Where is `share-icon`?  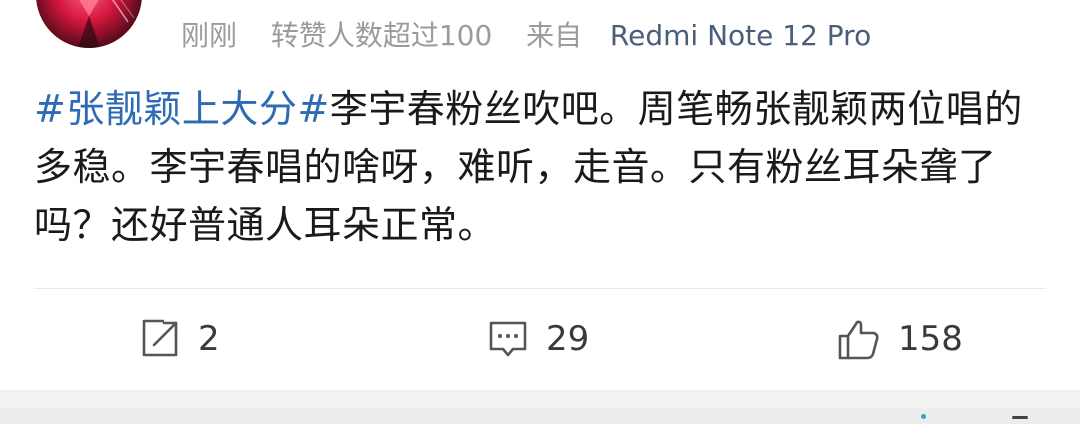
share-icon is located at coordinates (160, 339).